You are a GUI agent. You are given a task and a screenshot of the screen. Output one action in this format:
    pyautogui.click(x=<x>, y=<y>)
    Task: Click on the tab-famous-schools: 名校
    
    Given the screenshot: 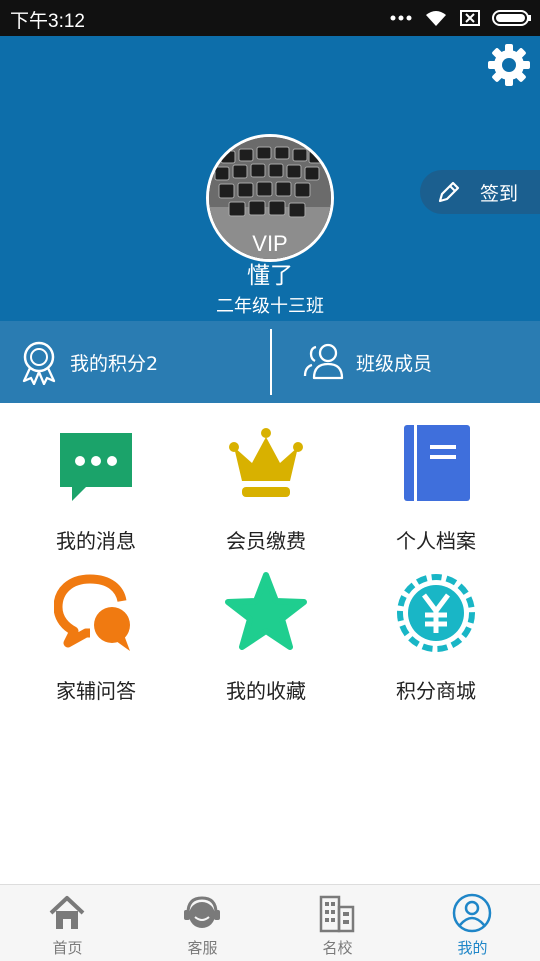 What is the action you would take?
    pyautogui.click(x=337, y=923)
    